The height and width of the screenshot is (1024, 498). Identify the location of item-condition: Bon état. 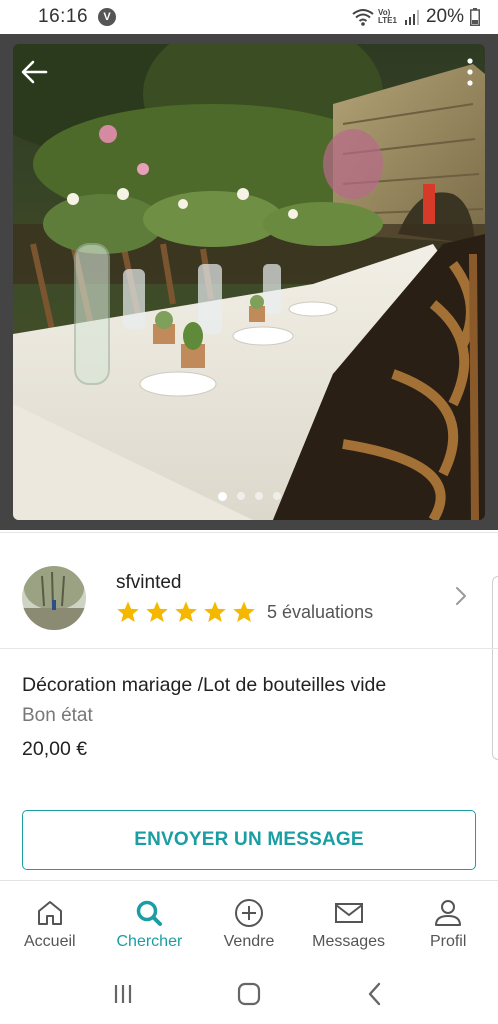
(57, 715).